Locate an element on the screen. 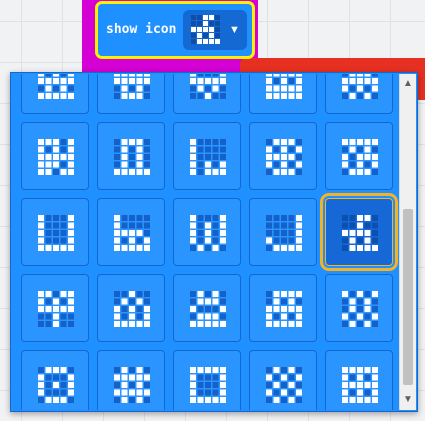 The height and width of the screenshot is (421, 425). icon-dropdown-field: ▼ is located at coordinates (215, 30).